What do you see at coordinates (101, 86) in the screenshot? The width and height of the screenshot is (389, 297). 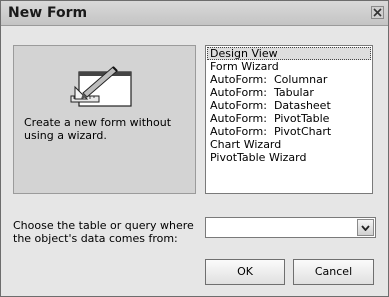 I see `form-ruler-icon` at bounding box center [101, 86].